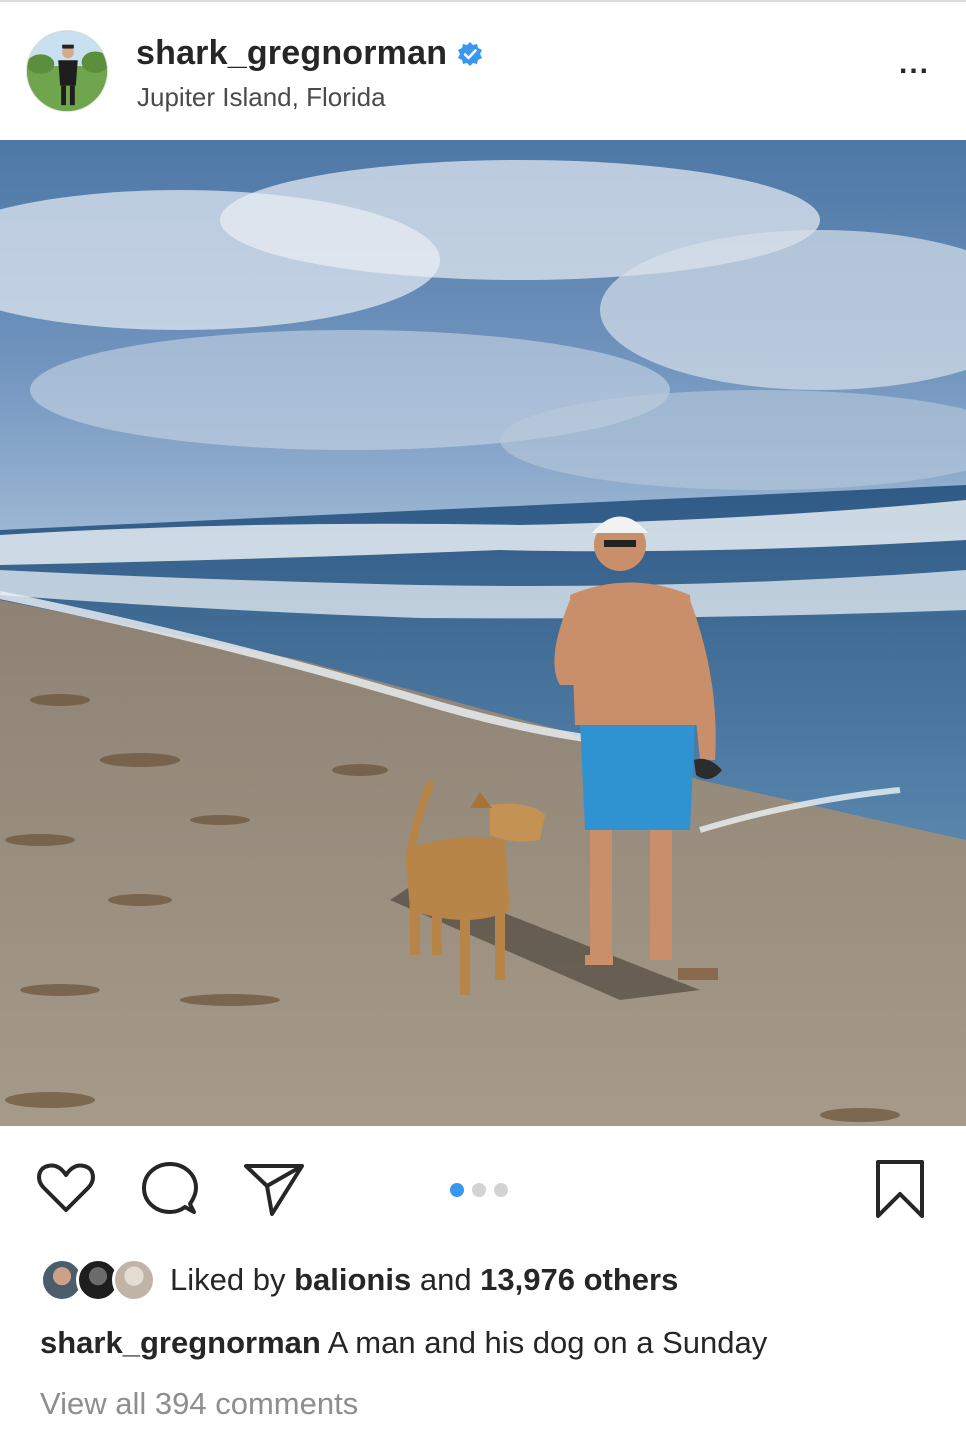 Image resolution: width=966 pixels, height=1449 pixels. Describe the element at coordinates (170, 1188) in the screenshot. I see `comment-bubble-icon` at that location.